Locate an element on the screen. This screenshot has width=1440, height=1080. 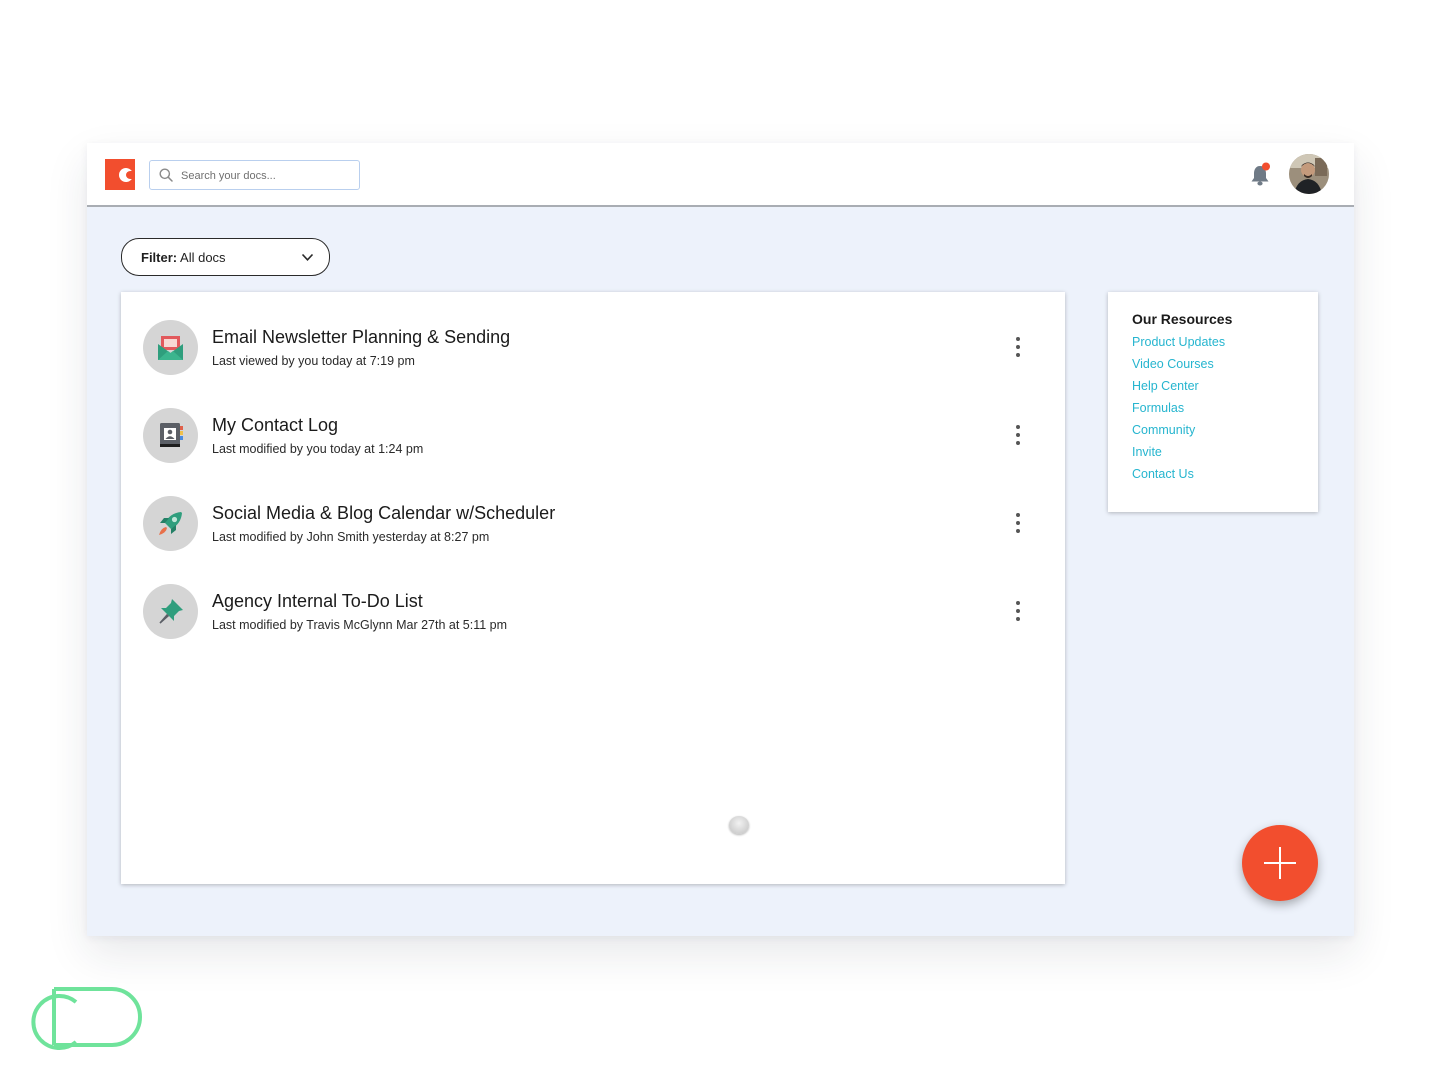
user-avatar is located at coordinates (1309, 174).